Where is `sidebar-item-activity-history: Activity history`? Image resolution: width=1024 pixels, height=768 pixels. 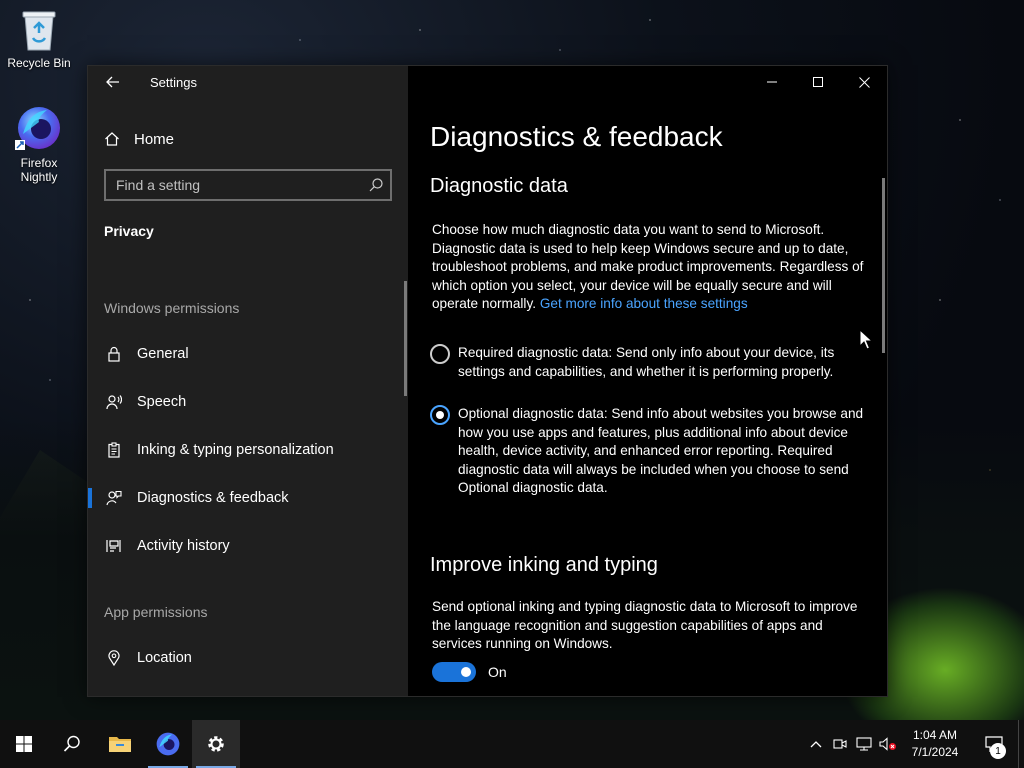
sidebar-item-activity-history: Activity history is located at coordinates (246, 546).